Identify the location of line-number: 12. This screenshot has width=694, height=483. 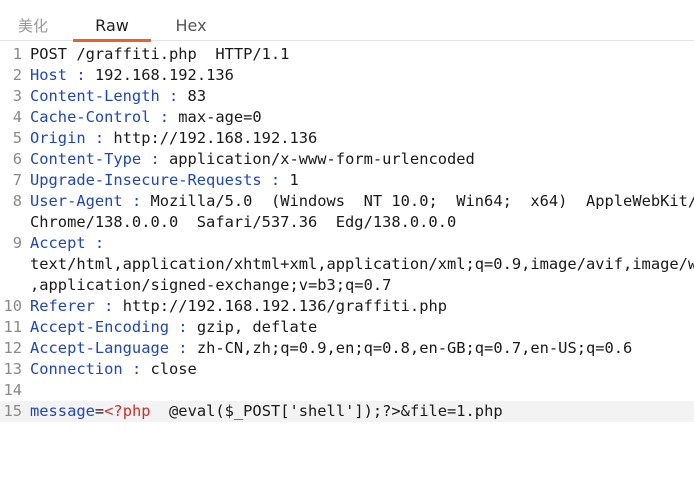
(12, 348).